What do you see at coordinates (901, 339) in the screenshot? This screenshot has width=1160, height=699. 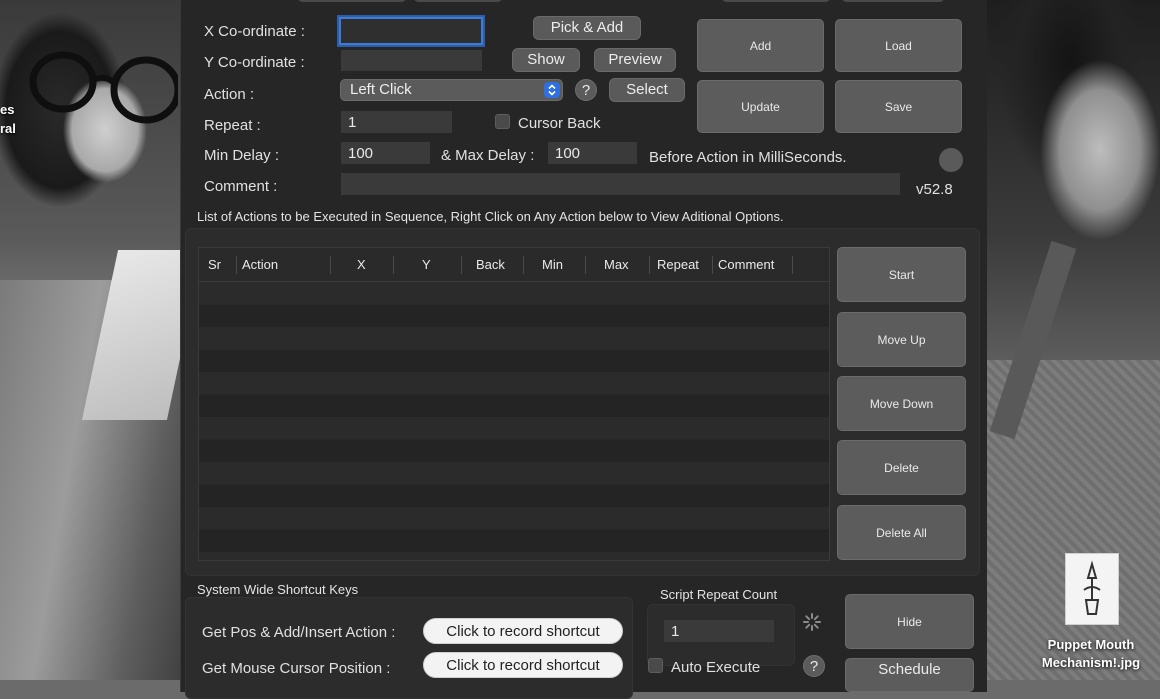 I see `move-up-button: Move Up` at bounding box center [901, 339].